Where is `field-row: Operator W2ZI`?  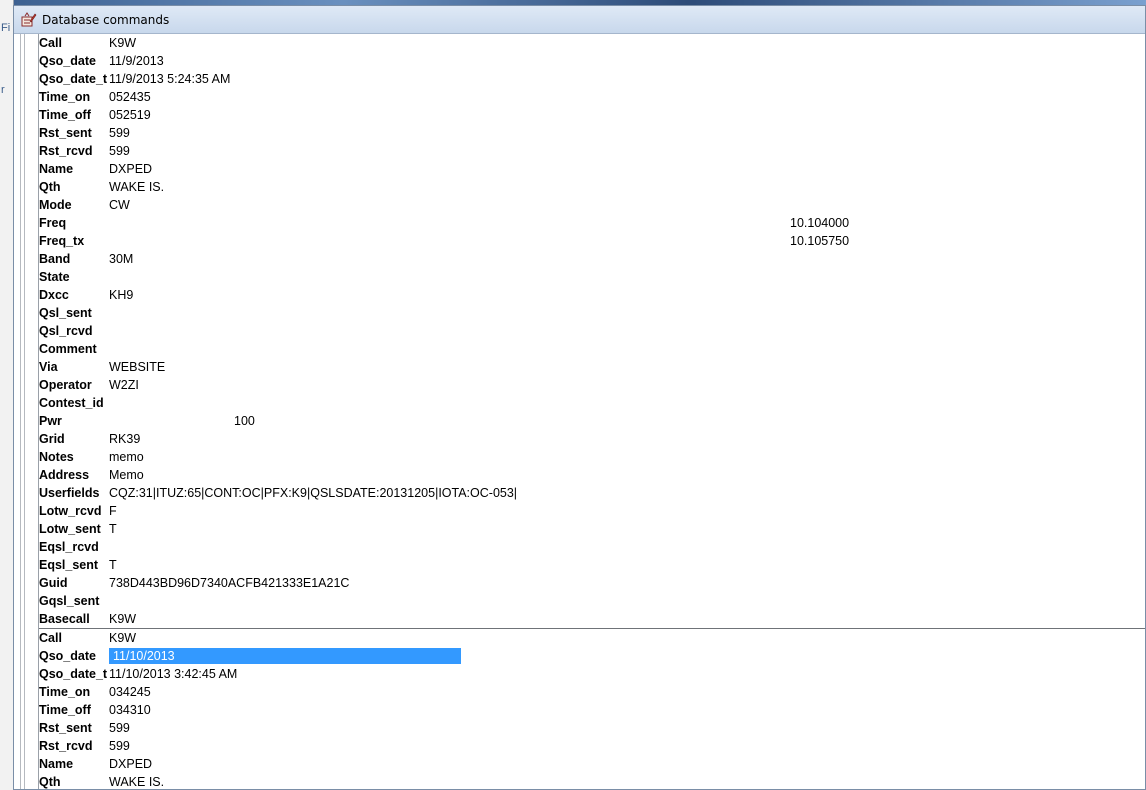
field-row: Operator W2ZI is located at coordinates (592, 385).